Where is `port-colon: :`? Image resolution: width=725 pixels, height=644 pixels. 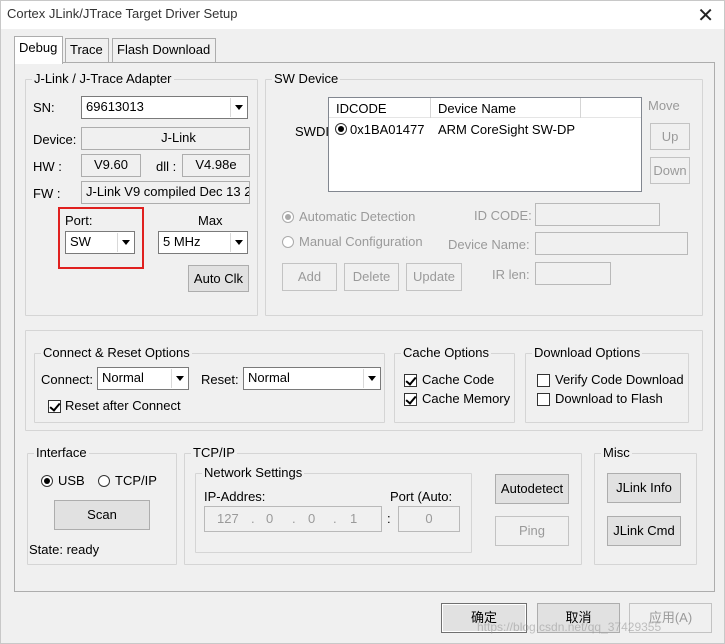 port-colon: : is located at coordinates (389, 518).